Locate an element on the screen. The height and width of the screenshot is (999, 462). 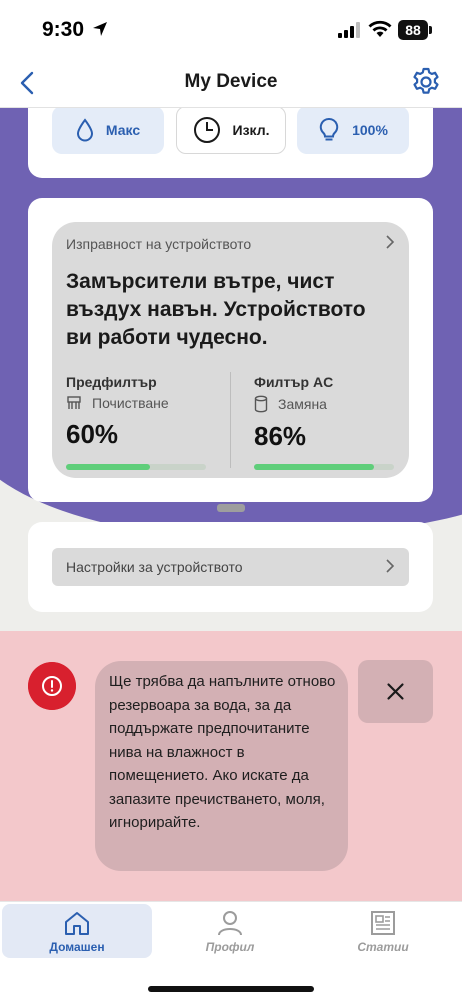
nav-profile-label: Профил is located at coordinates (230, 947).